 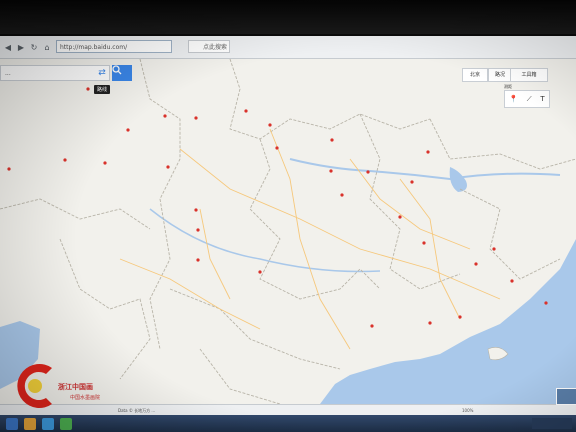 What do you see at coordinates (21, 47) in the screenshot?
I see `forward-icon: ▶` at bounding box center [21, 47].